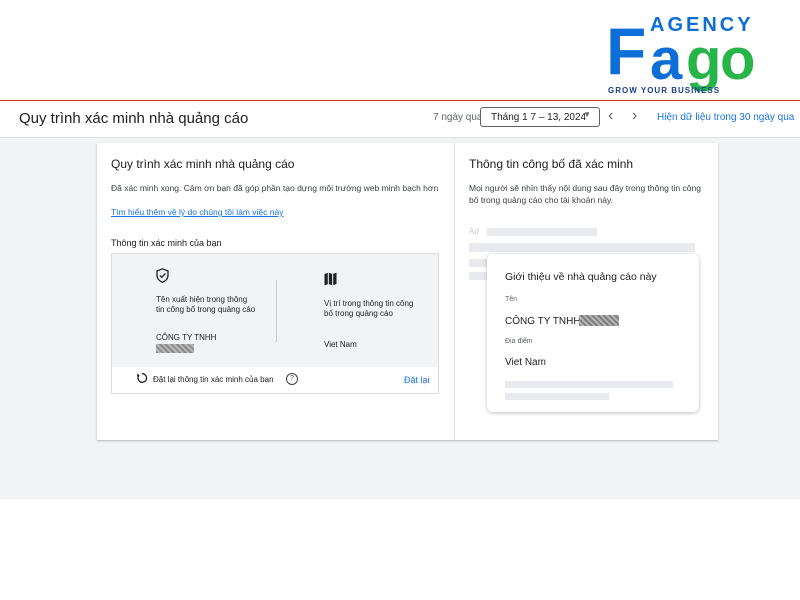 The image size is (800, 600). What do you see at coordinates (454, 291) in the screenshot?
I see `column-divider` at bounding box center [454, 291].